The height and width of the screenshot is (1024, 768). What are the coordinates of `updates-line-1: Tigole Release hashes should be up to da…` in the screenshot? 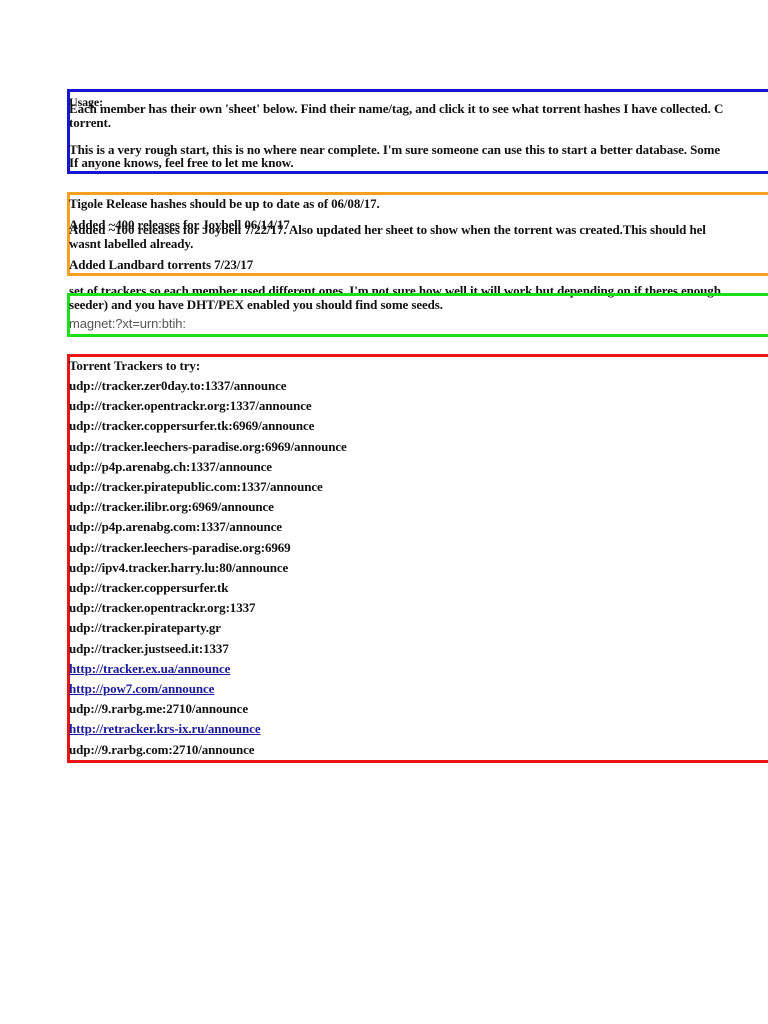 It's located at (224, 203).